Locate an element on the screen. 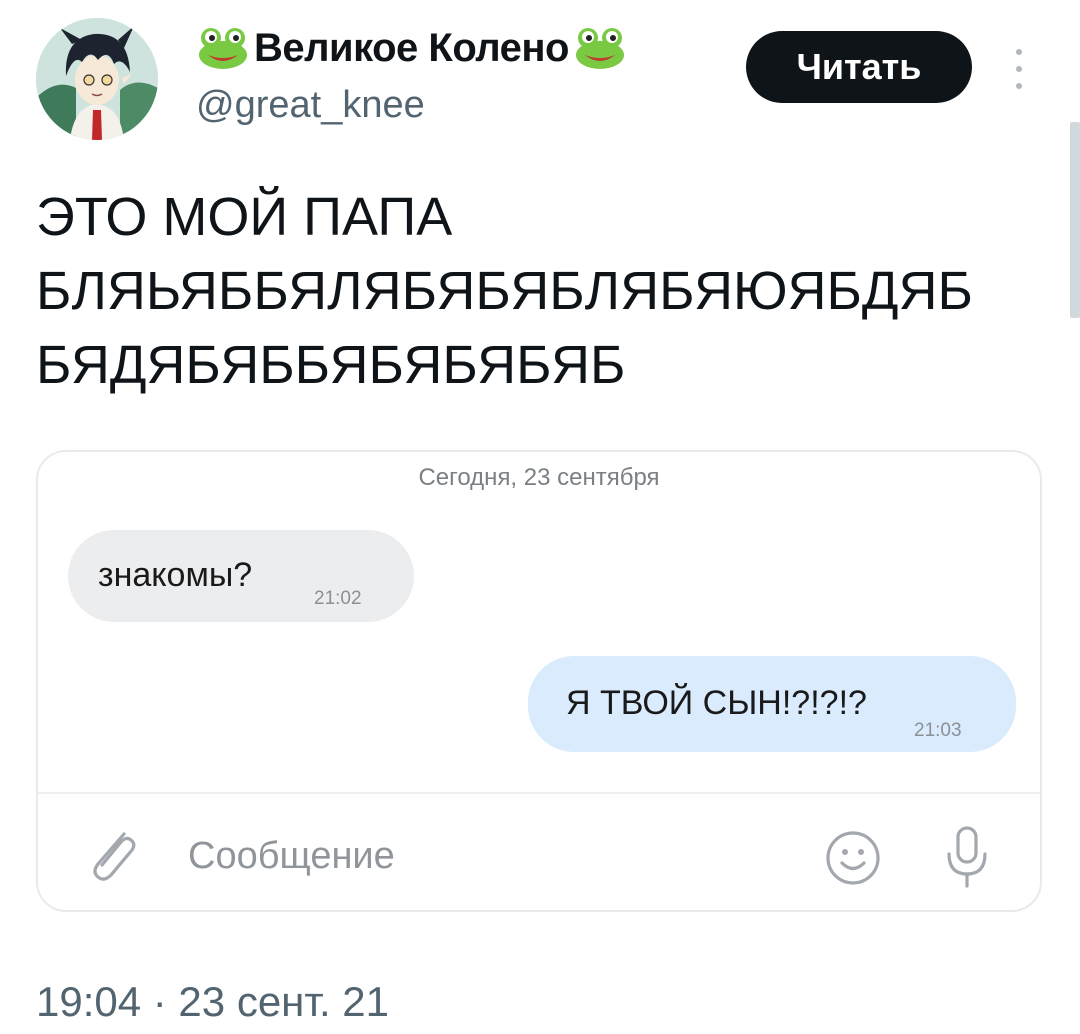 This screenshot has height=1034, width=1080. avatar is located at coordinates (97, 79).